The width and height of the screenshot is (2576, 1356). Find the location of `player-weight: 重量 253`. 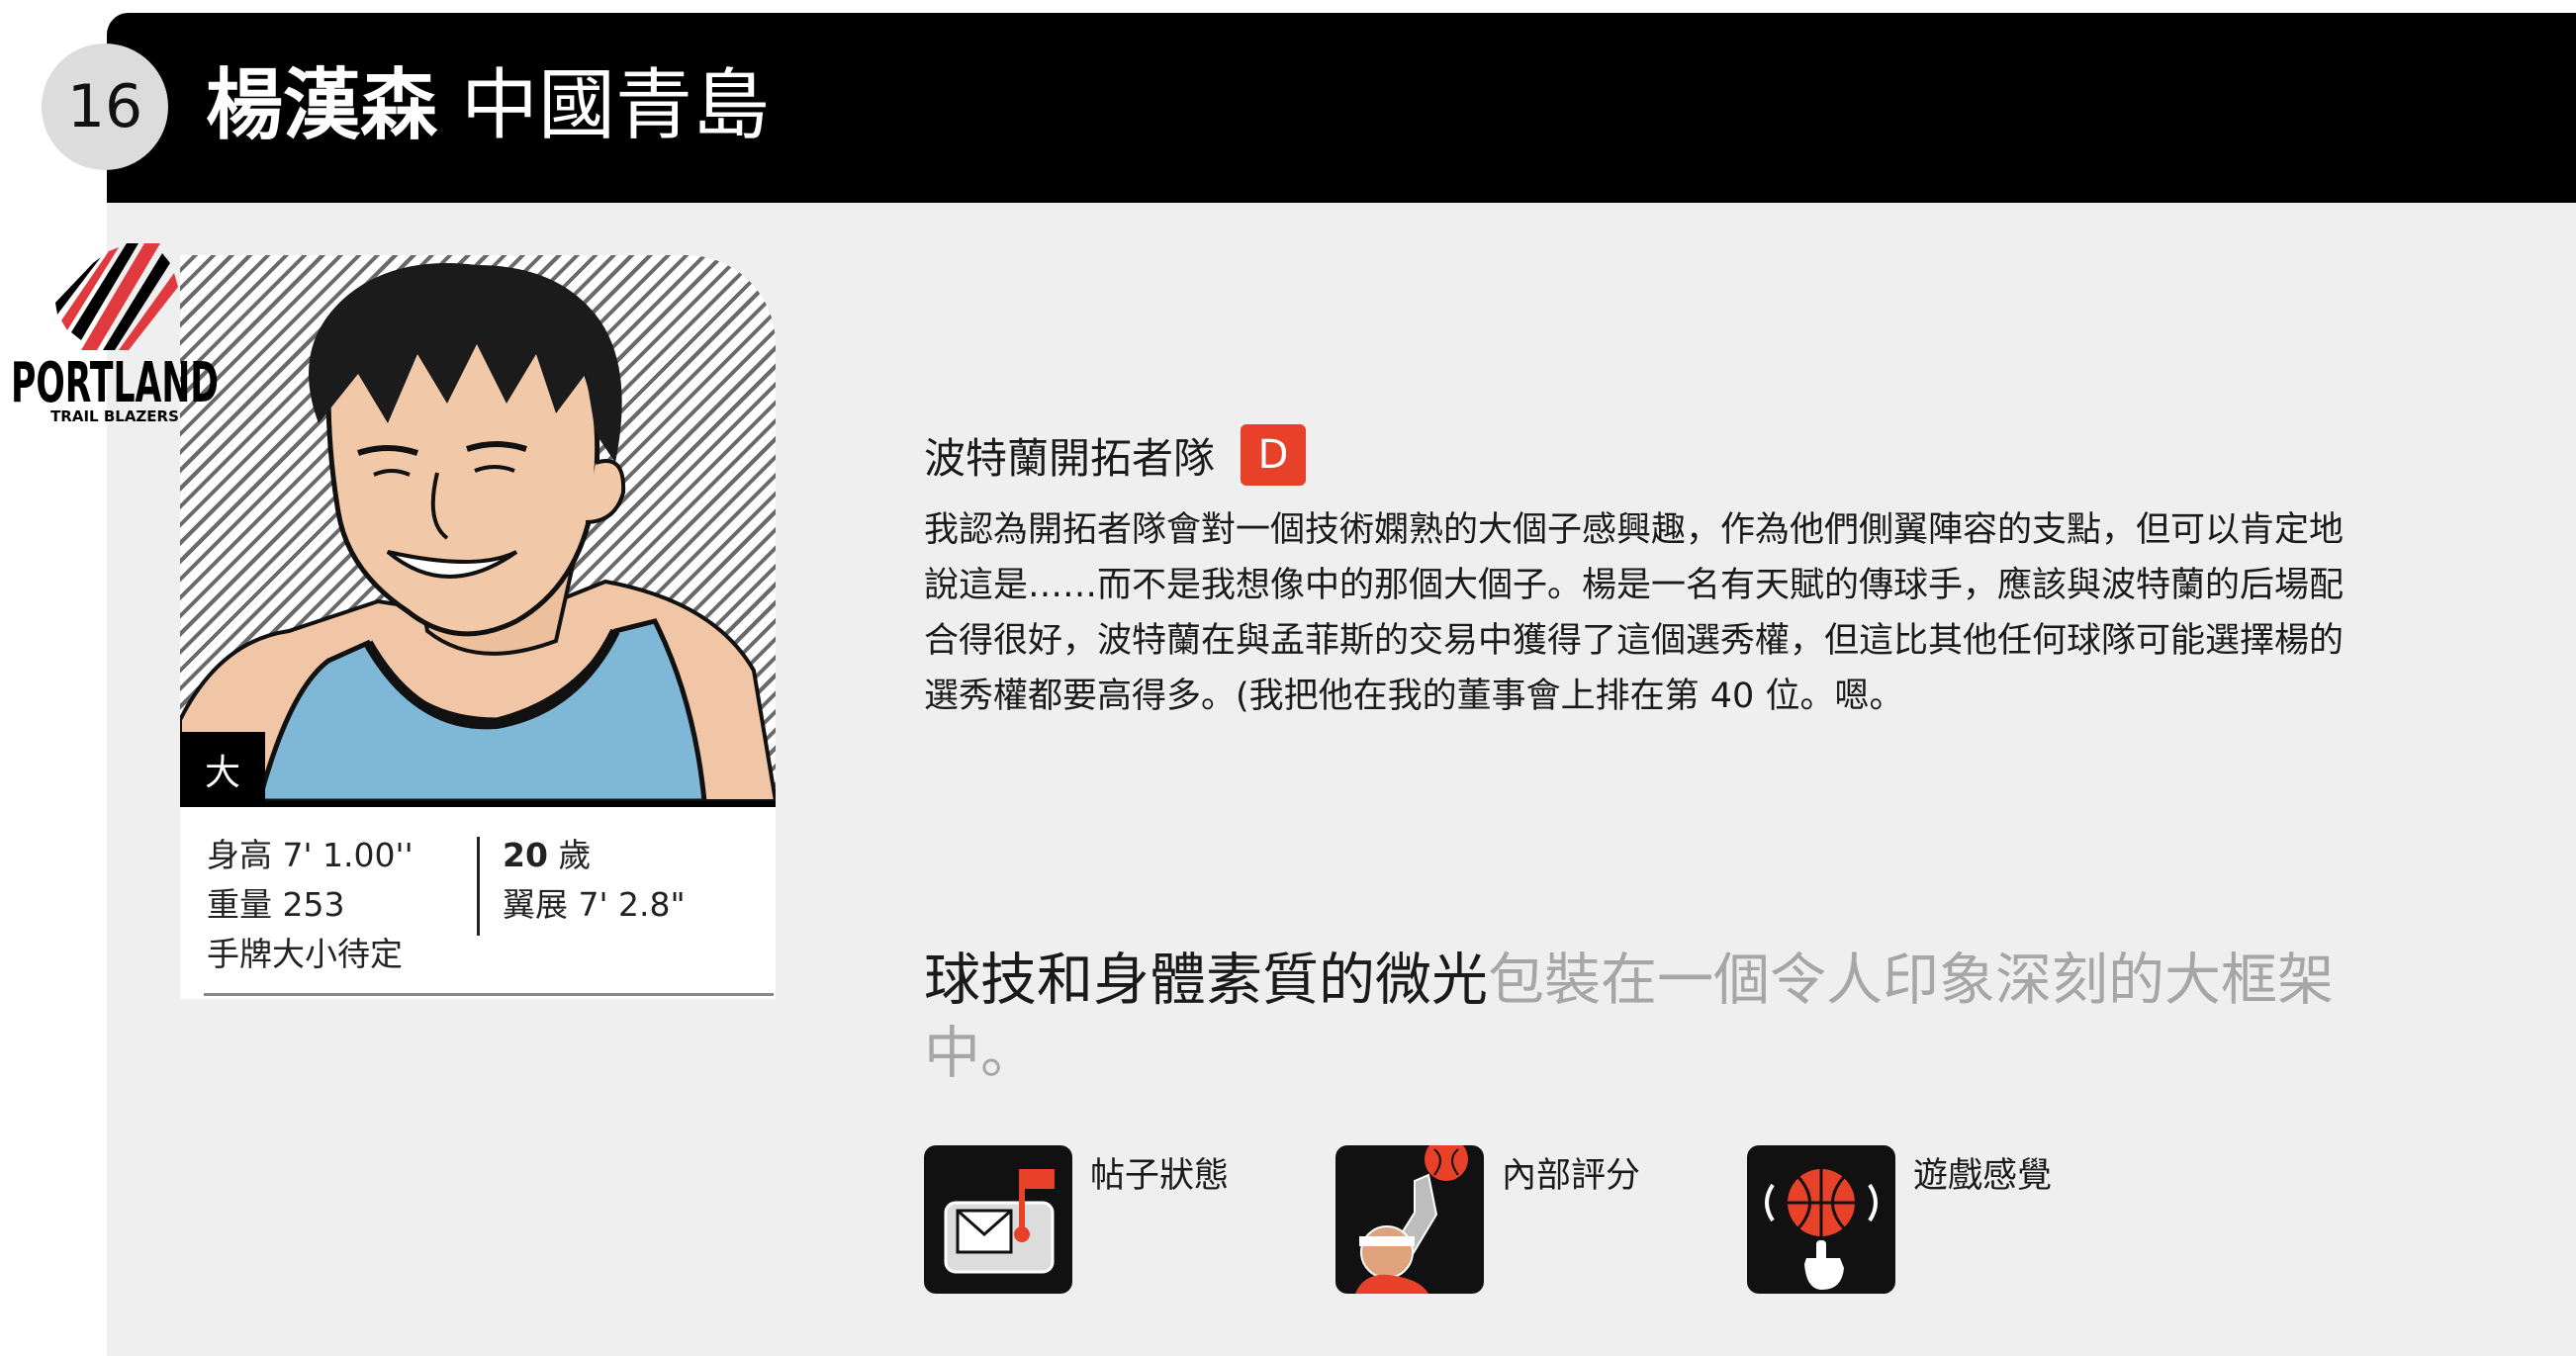

player-weight: 重量 253 is located at coordinates (276, 905).